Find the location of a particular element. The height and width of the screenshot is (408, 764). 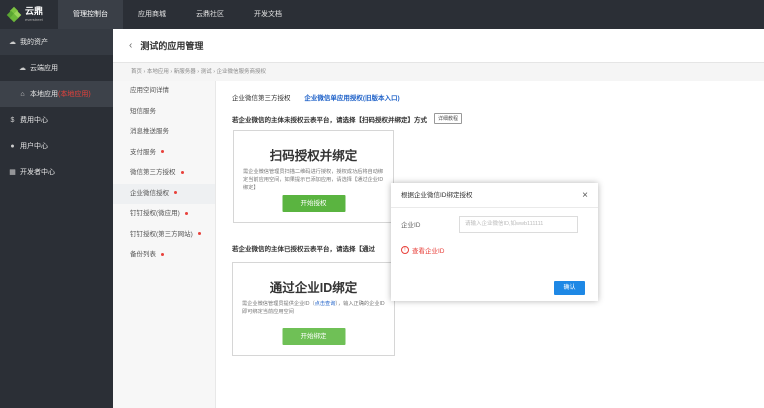

chevron-left-icon: ‹ is located at coordinates (130, 45).